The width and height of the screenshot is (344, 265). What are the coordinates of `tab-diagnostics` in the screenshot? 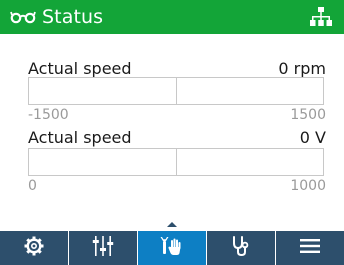 It's located at (240, 248).